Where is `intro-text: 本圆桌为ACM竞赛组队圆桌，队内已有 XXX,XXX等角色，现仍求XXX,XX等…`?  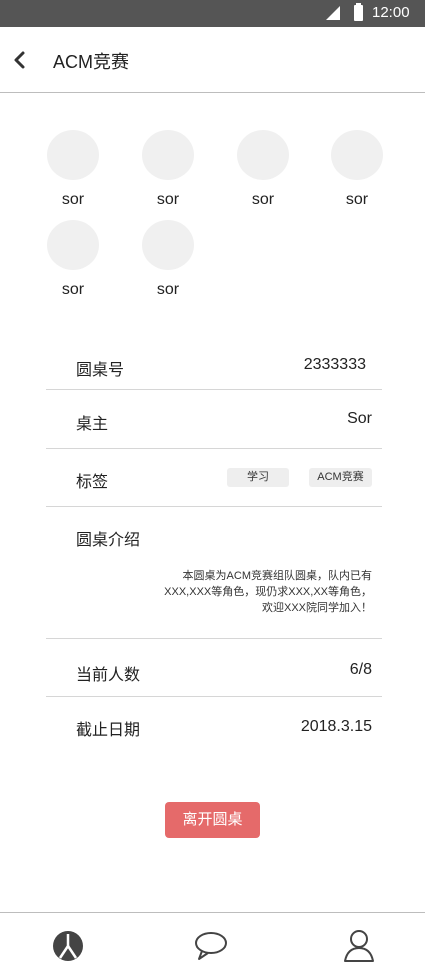
intro-text: 本圆桌为ACM竞赛组队圆桌，队内已有 XXX,XXX等角色，现仍求XXX,XX等… is located at coordinates (242, 592).